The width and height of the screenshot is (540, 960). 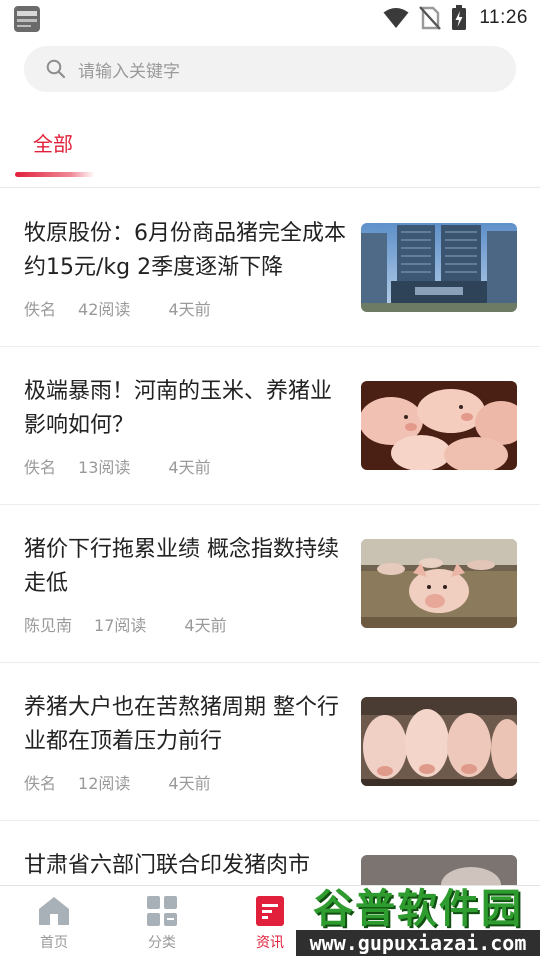 What do you see at coordinates (104, 309) in the screenshot?
I see `news-reads: 42阅读` at bounding box center [104, 309].